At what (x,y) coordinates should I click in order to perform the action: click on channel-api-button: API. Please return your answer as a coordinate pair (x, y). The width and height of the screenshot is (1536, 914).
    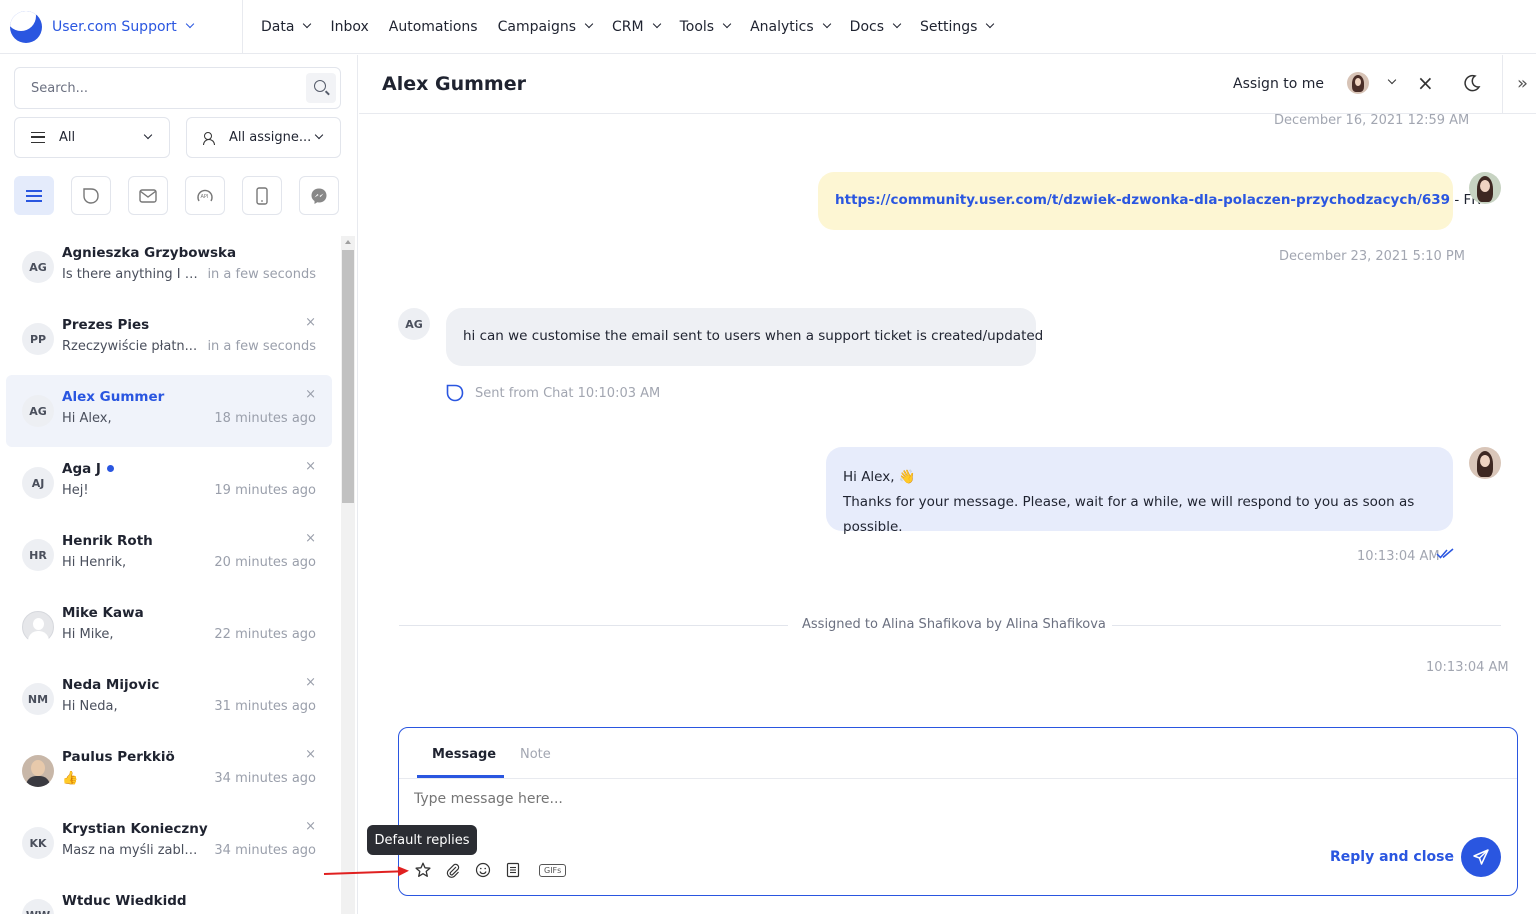
    Looking at the image, I should click on (205, 195).